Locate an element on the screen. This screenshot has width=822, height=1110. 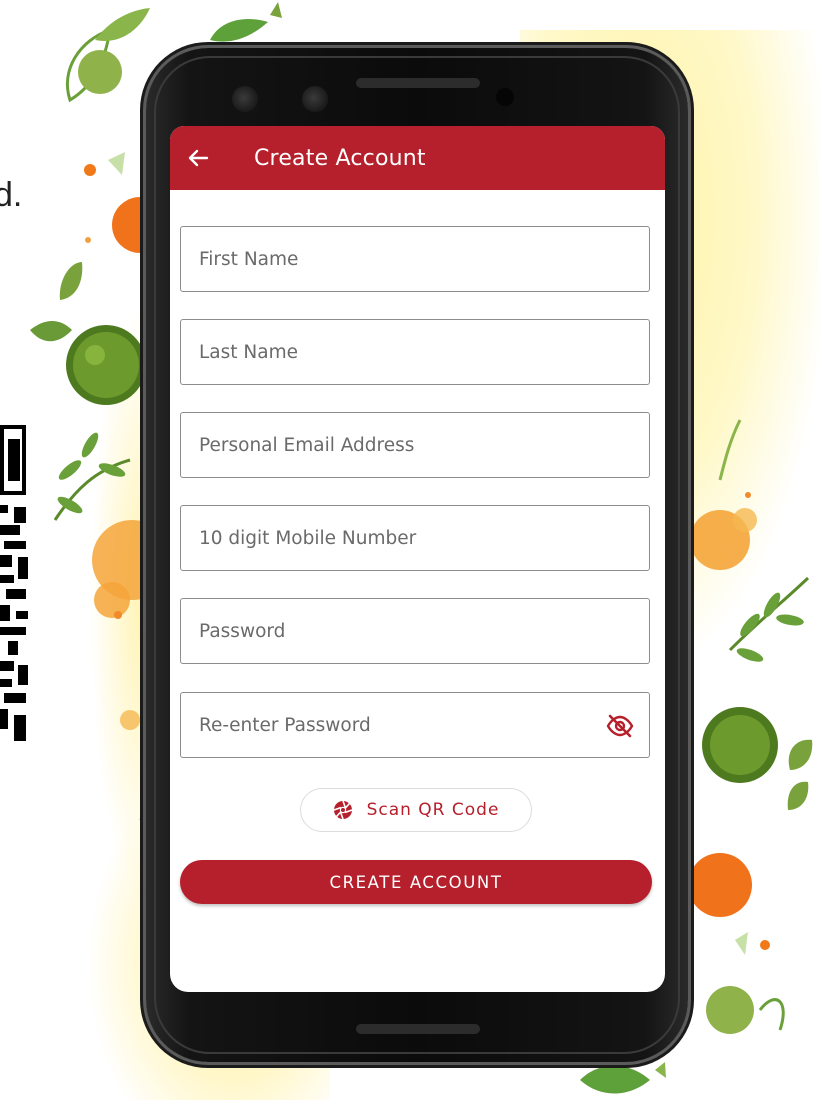
scan-qr-code-button: Scan QR Code is located at coordinates (416, 810).